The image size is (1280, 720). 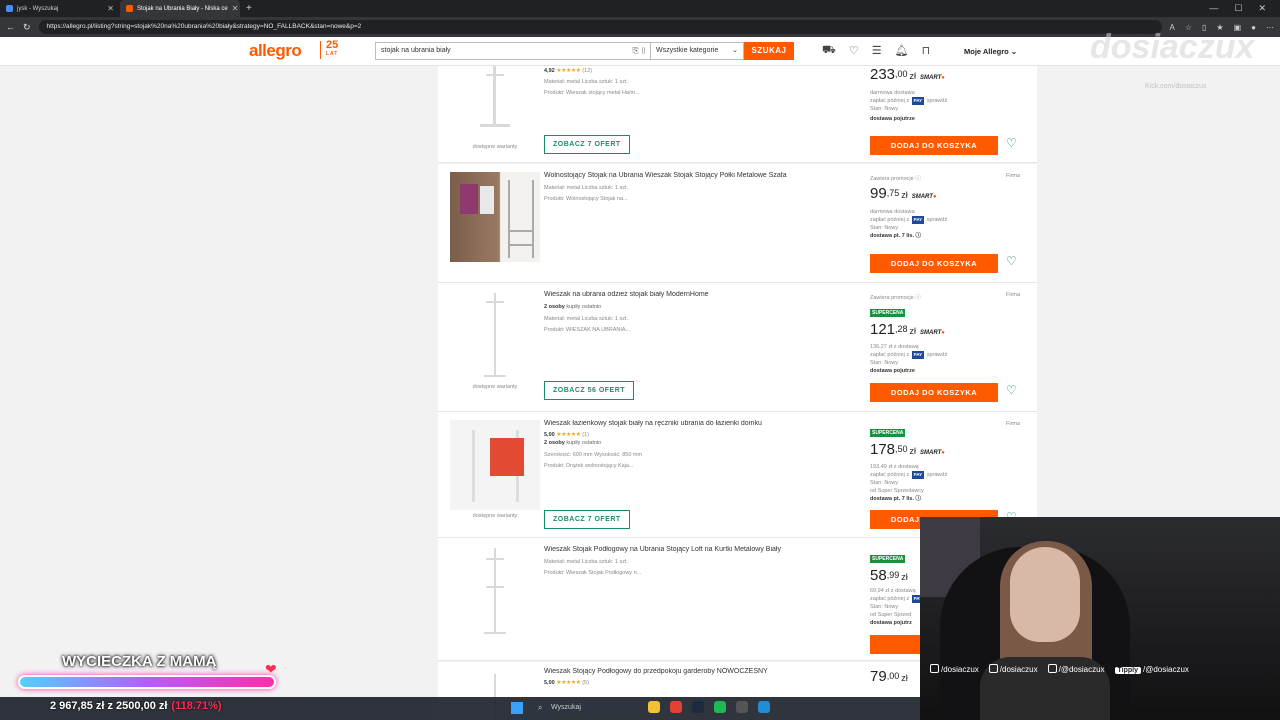 What do you see at coordinates (926, 51) in the screenshot?
I see `cart-icon: ⊓` at bounding box center [926, 51].